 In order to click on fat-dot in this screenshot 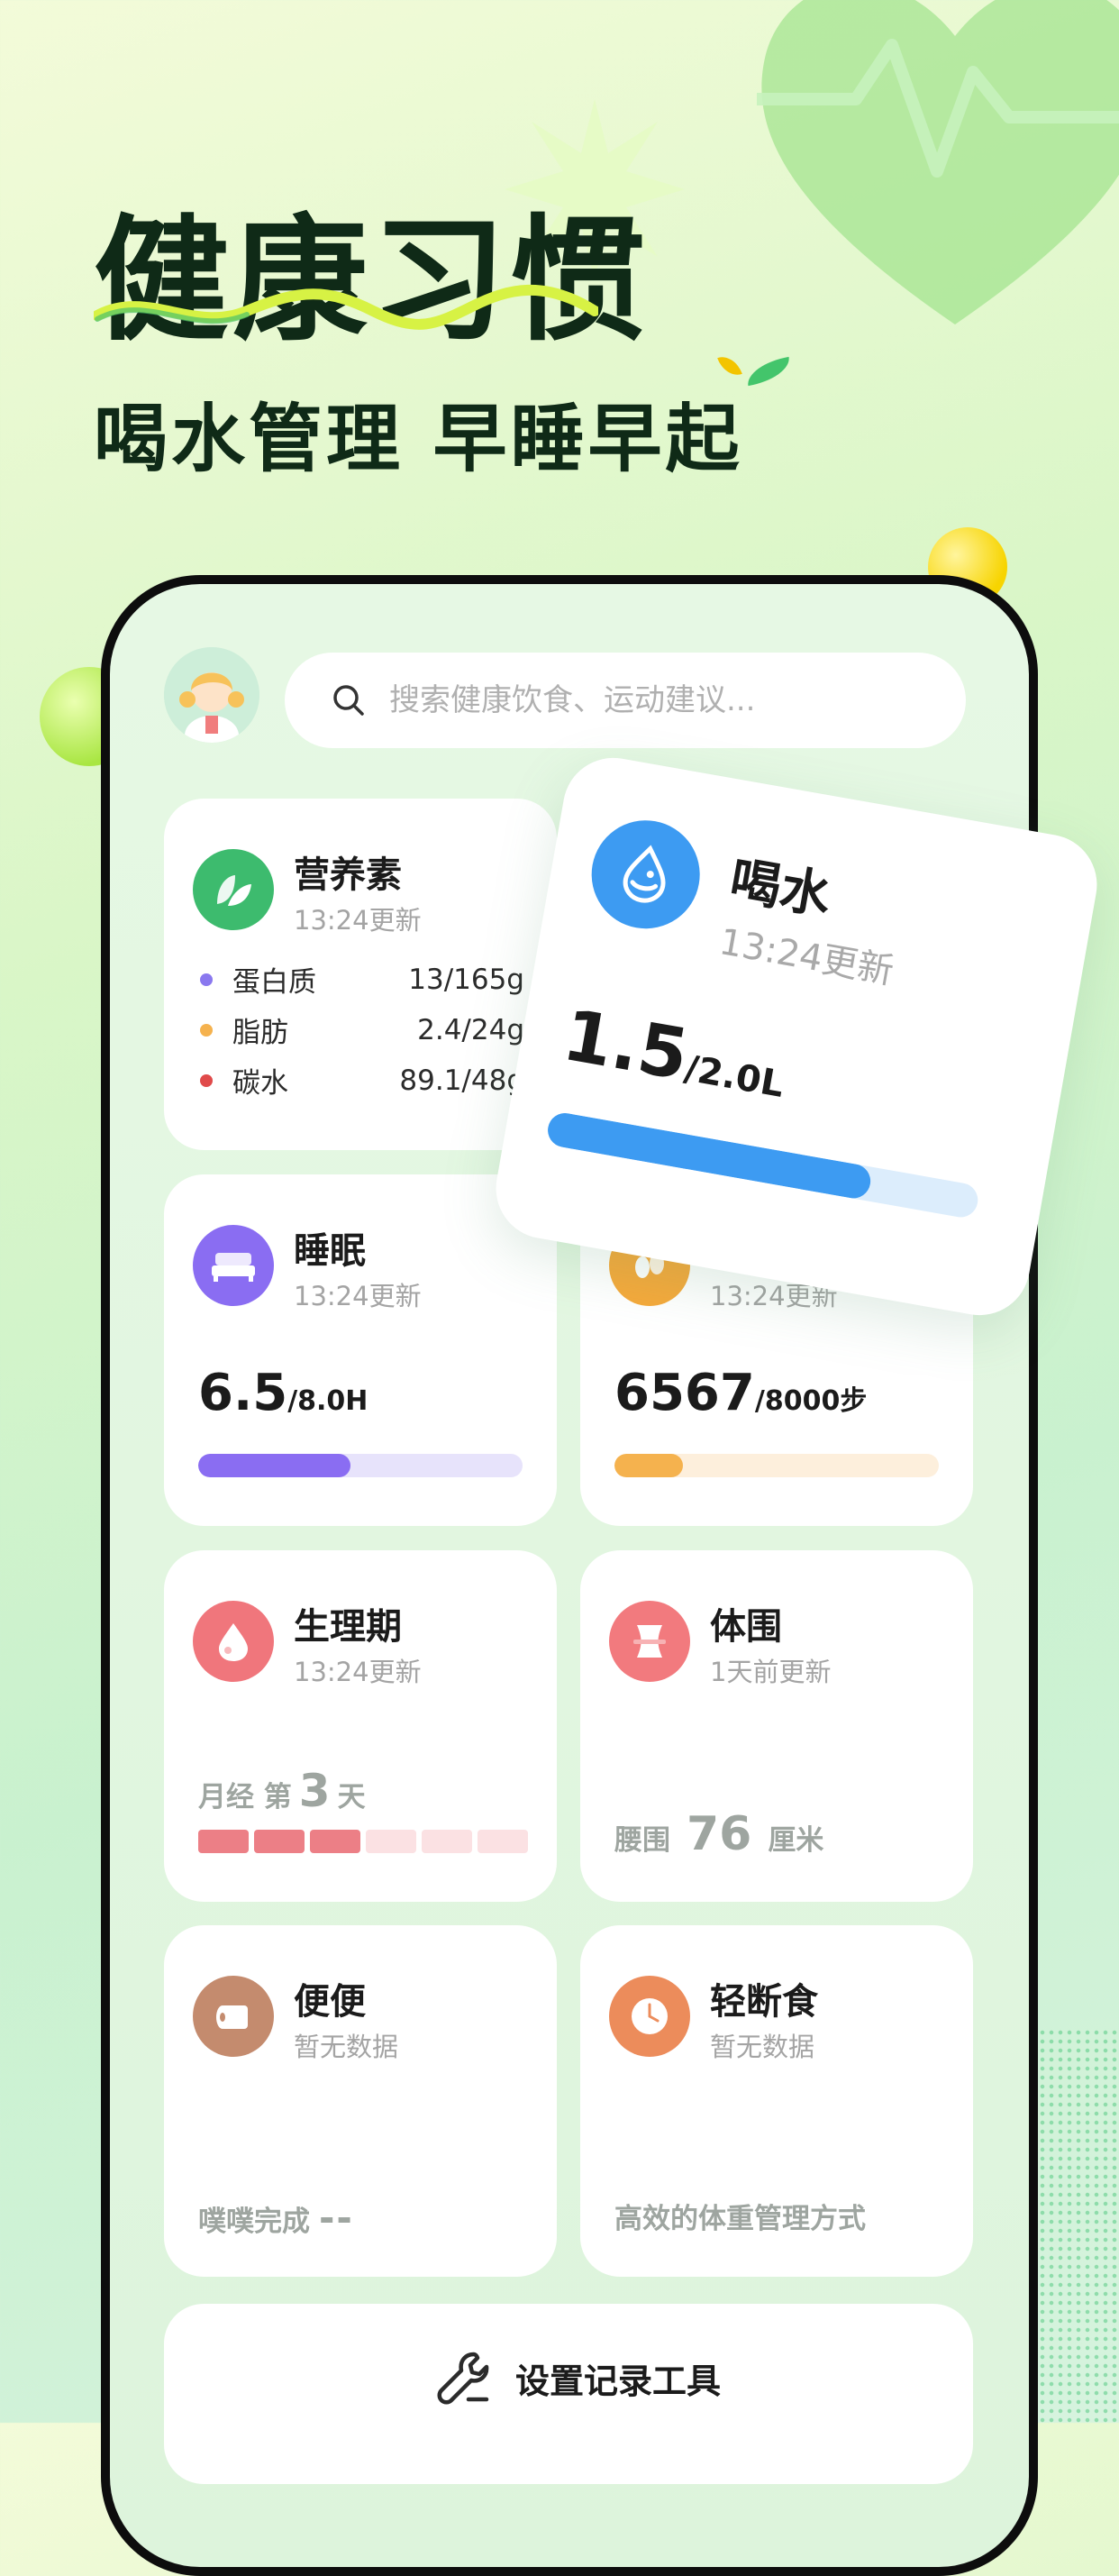, I will do `click(207, 1030)`.